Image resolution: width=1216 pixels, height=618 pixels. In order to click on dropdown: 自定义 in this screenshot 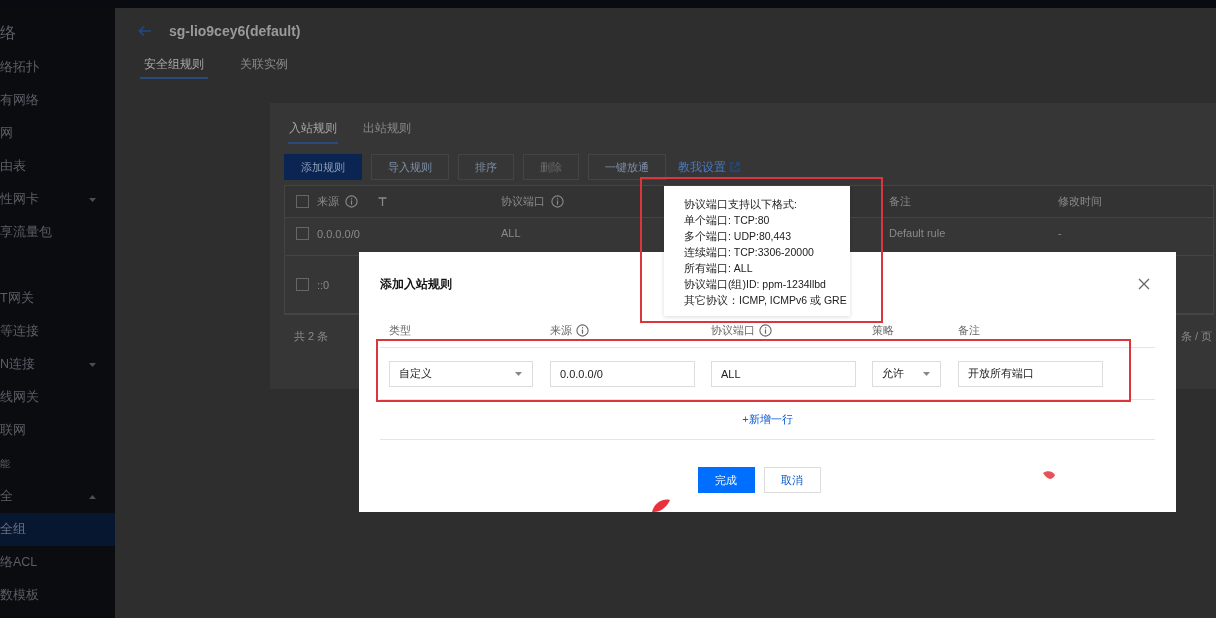, I will do `click(461, 373)`.